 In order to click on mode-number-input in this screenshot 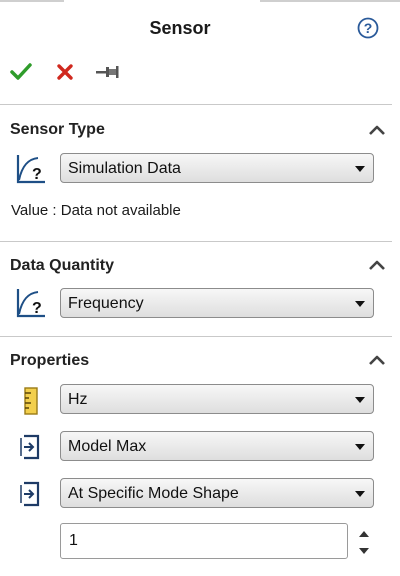, I will do `click(204, 541)`.